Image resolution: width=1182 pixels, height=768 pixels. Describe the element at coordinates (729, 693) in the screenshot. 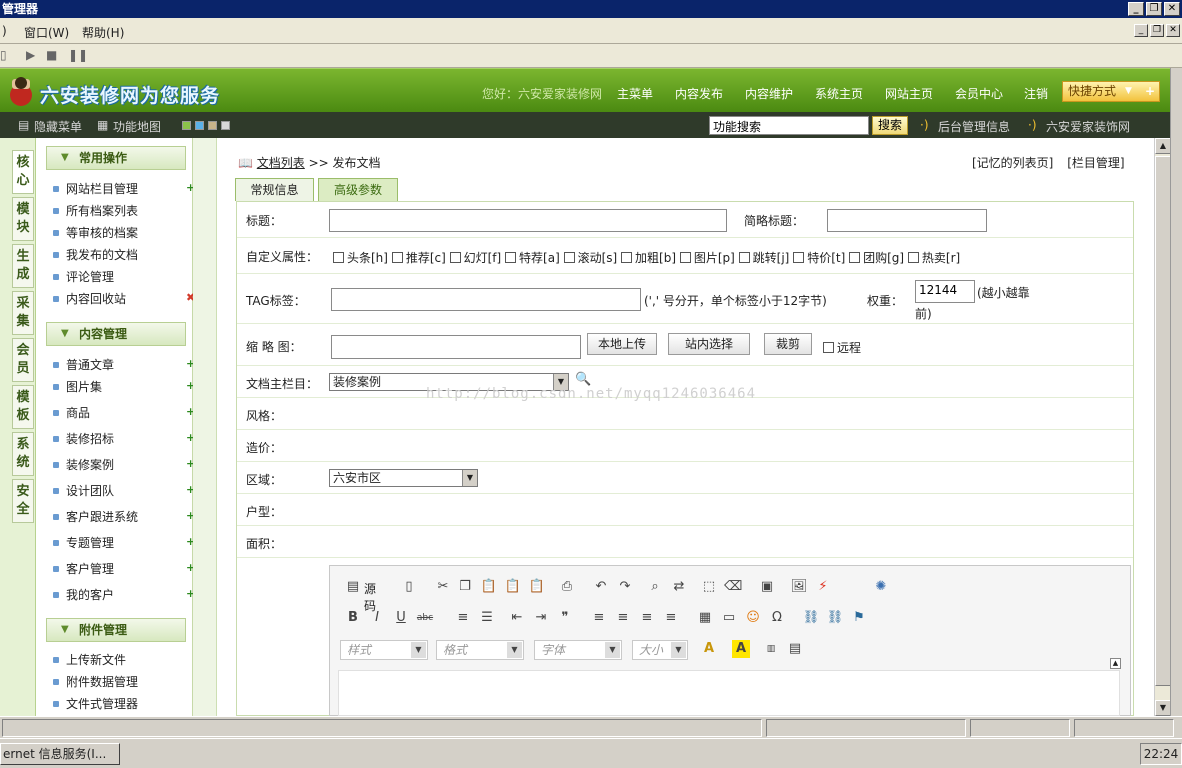

I see `editor-content-area` at that location.